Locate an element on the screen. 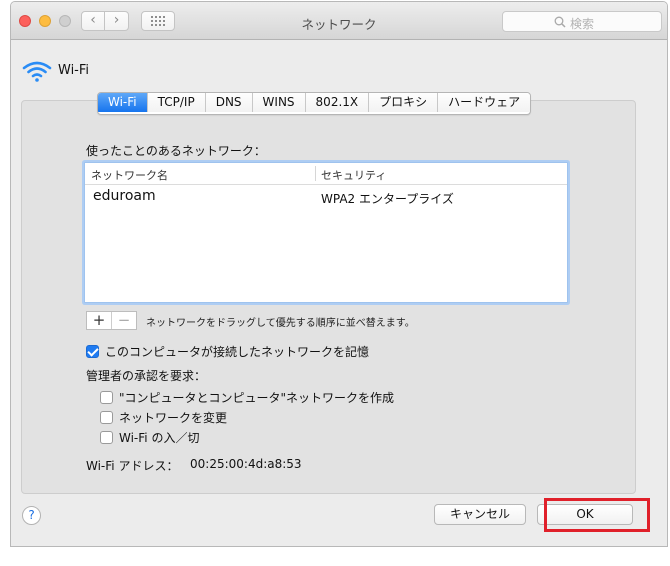  admin-create-computer-network-option: "コンピュータとコンピュータ"ネットワークを作成 is located at coordinates (247, 397).